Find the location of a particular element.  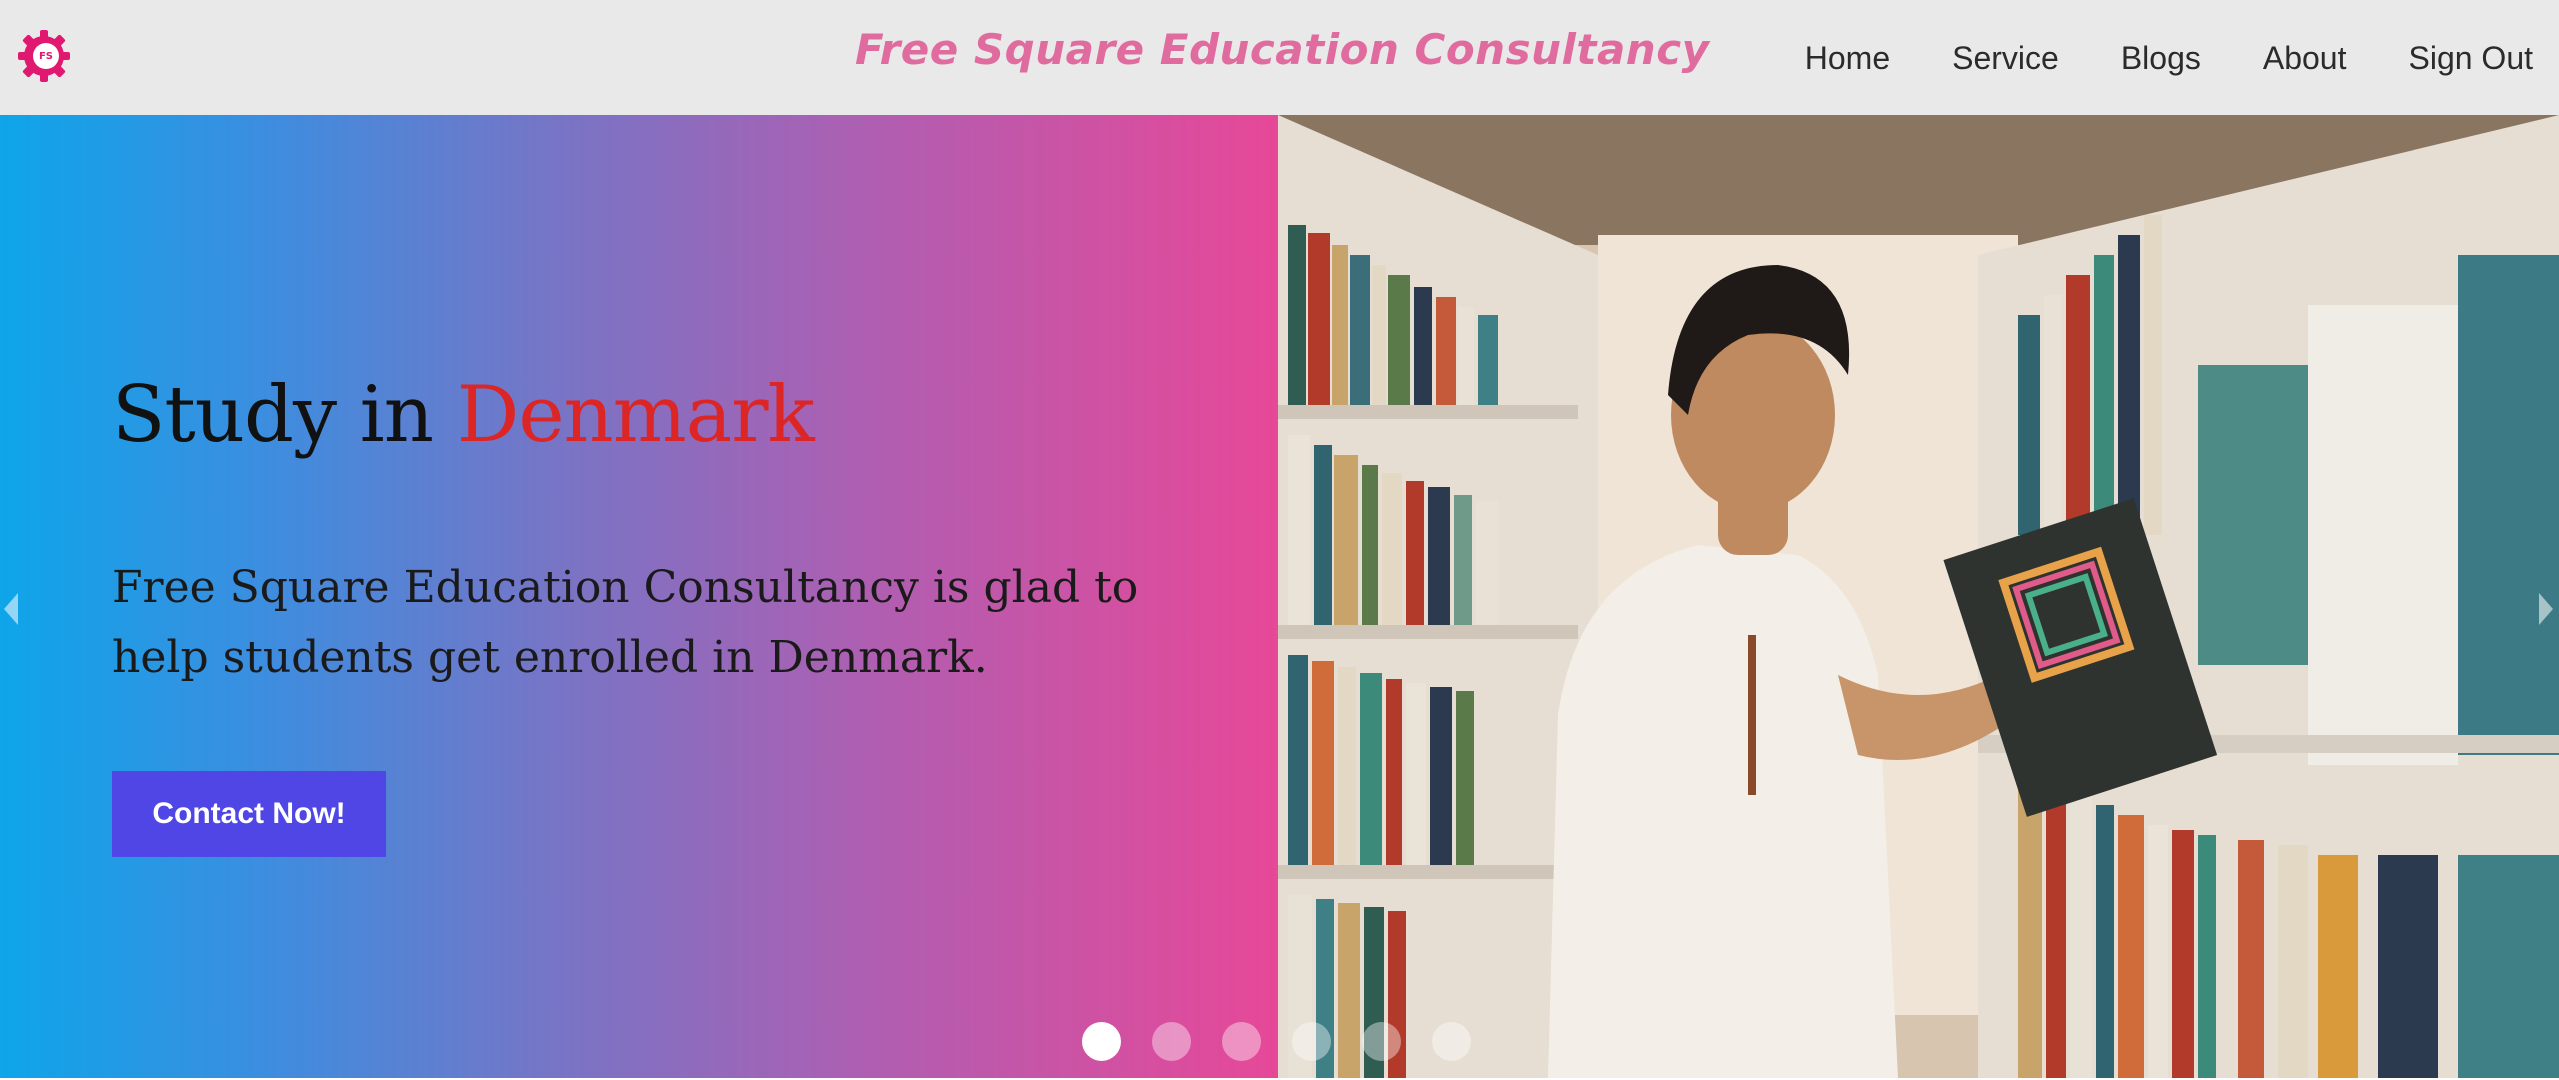

logo-text: FS is located at coordinates (46, 56).